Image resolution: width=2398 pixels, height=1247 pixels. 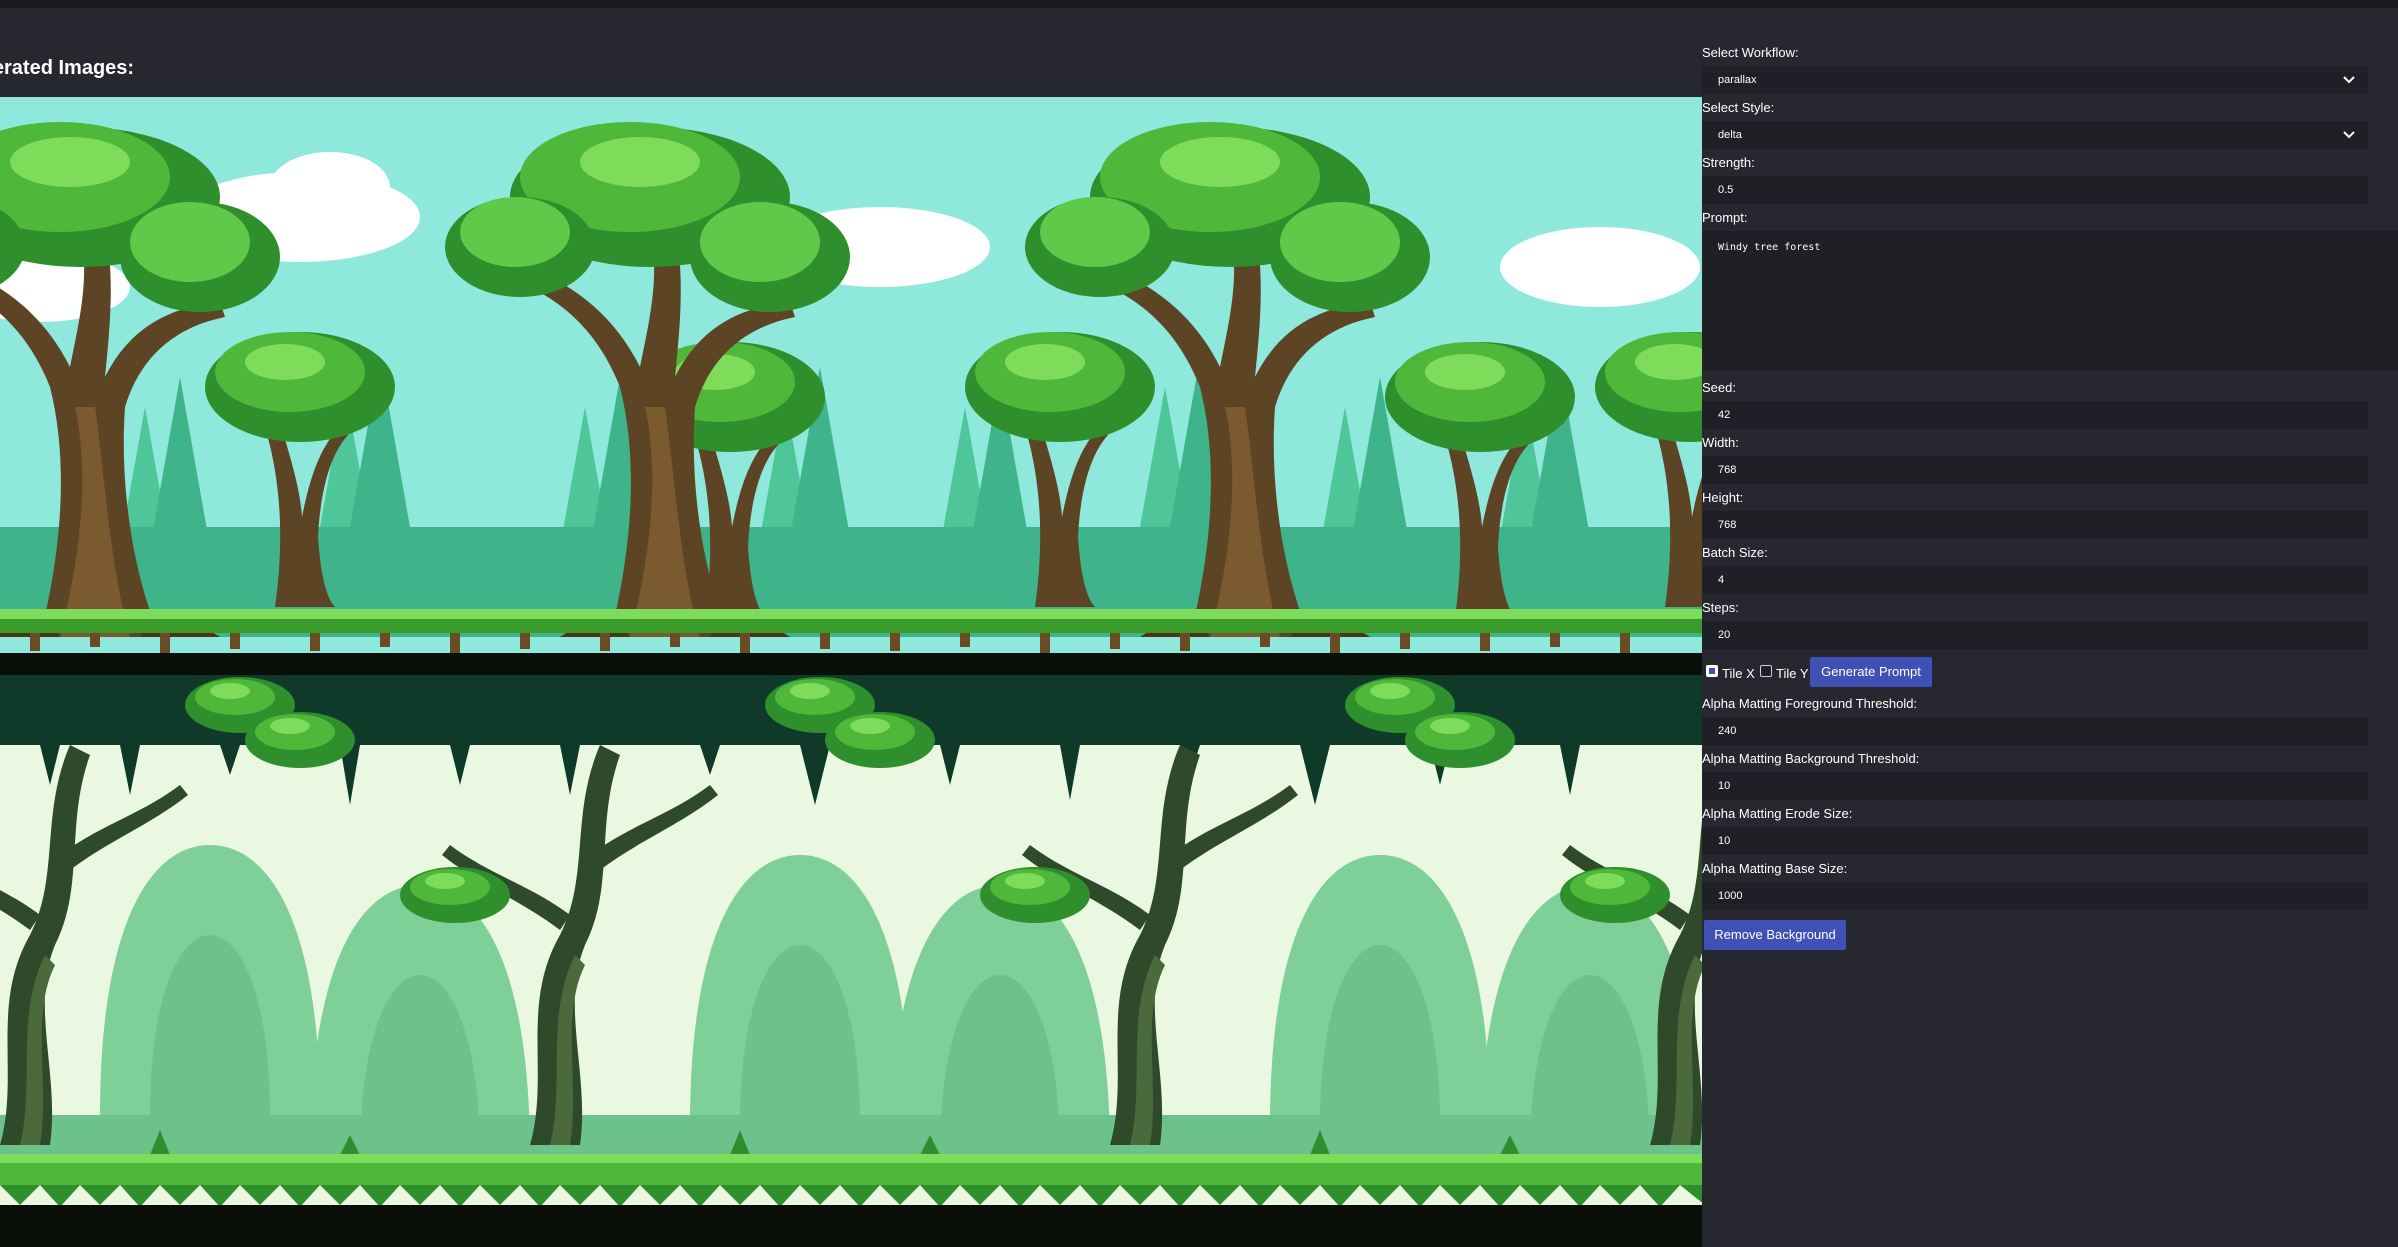 I want to click on tile-options-row: Tile X Tile Y Generate Prompt, so click(x=1852, y=672).